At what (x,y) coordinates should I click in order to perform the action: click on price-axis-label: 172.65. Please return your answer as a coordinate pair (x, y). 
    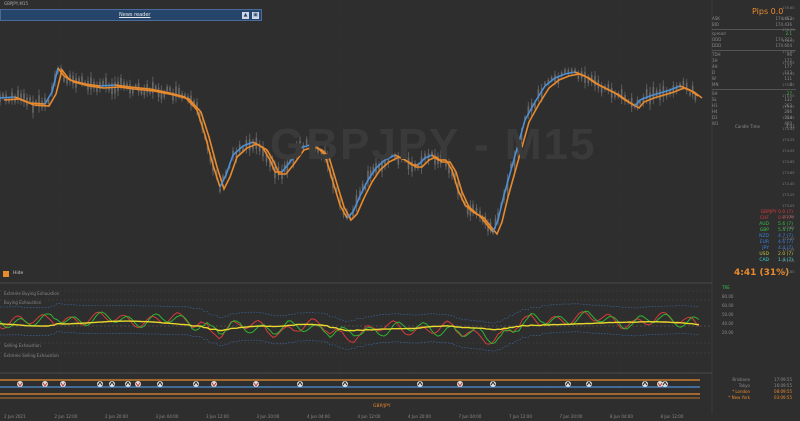
    Looking at the image, I should click on (788, 228).